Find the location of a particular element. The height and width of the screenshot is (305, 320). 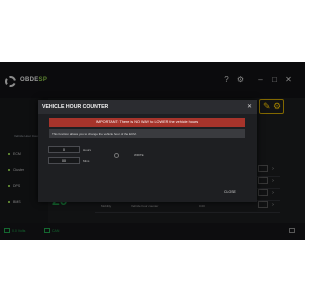

dialog-header: VEHICLE HOUR COUNTER ✕ is located at coordinates (147, 107).